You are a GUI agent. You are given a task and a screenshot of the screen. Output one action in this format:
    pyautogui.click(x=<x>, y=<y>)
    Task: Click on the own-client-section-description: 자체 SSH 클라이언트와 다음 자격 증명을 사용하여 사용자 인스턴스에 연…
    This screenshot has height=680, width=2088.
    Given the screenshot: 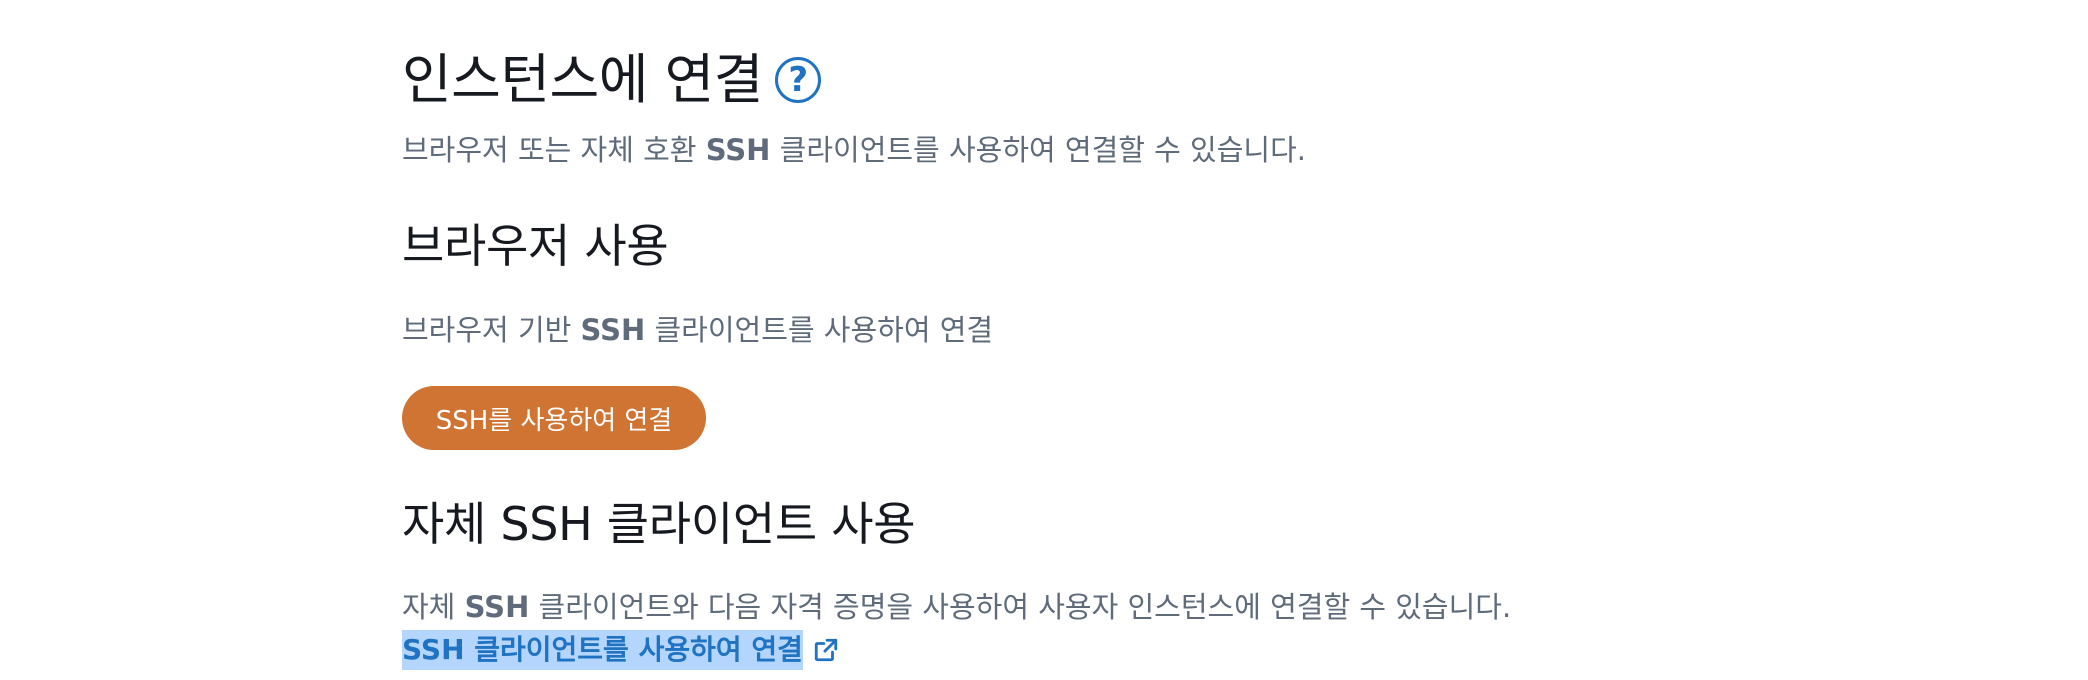 What is the action you would take?
    pyautogui.click(x=956, y=607)
    